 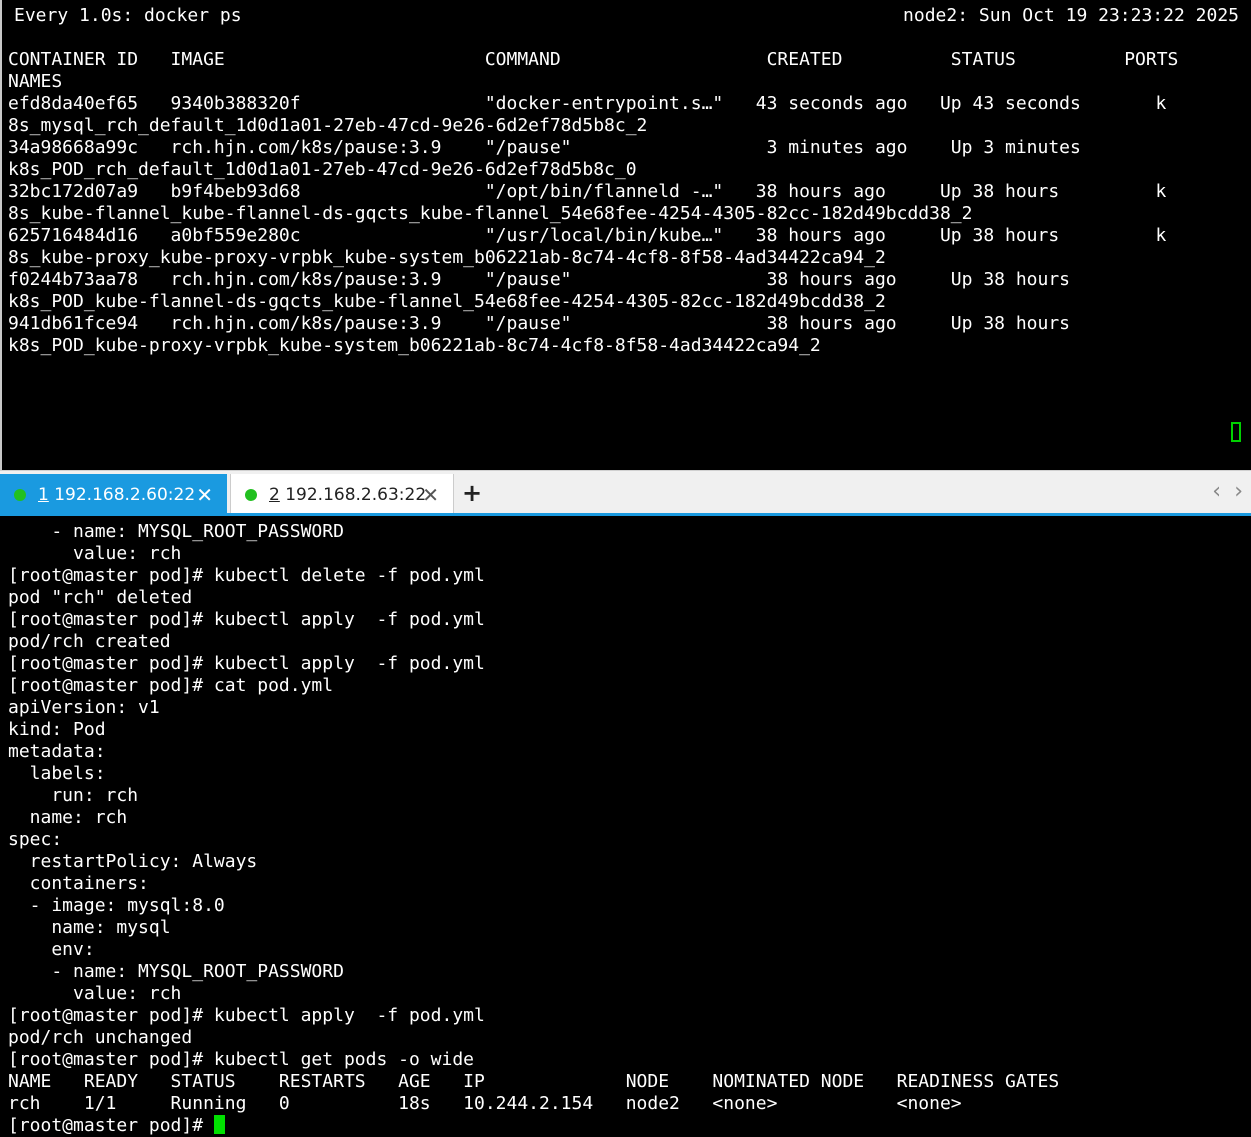 What do you see at coordinates (128, 15) in the screenshot?
I see `watch-command-header: Every 1.0s: docker ps` at bounding box center [128, 15].